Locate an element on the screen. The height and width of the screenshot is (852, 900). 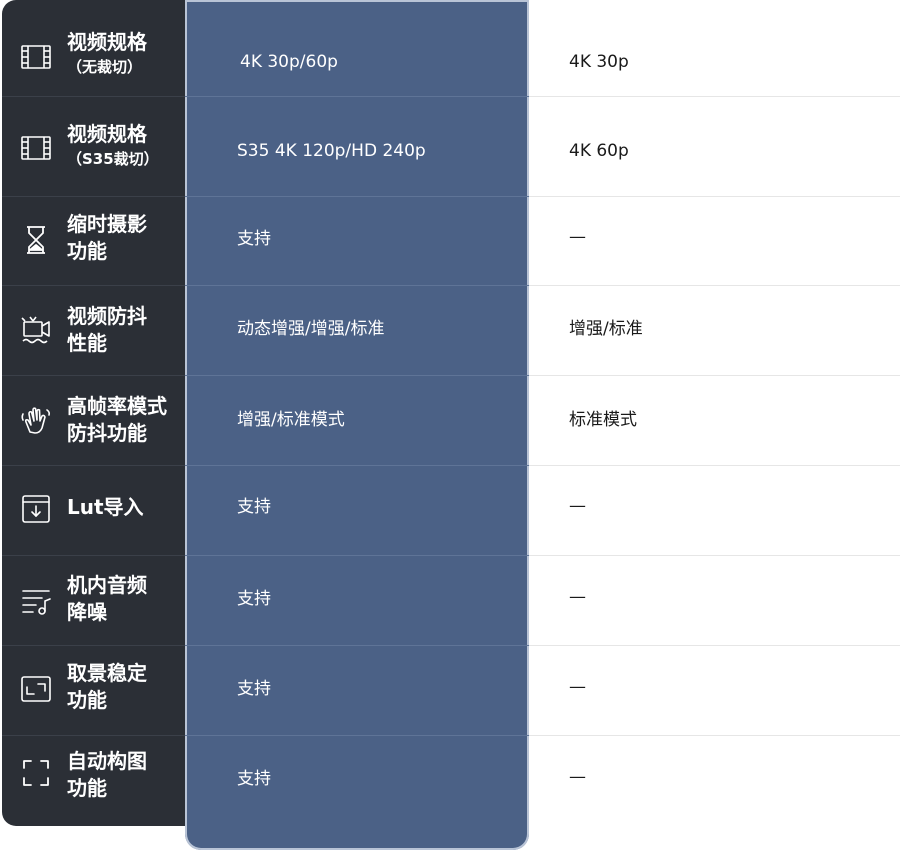
feature-label: 高帧率模式 防抖功能 is located at coordinates (127, 420).